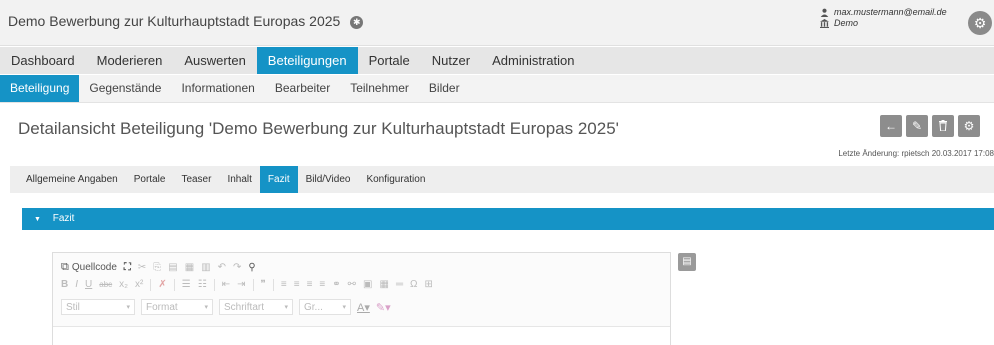 Image resolution: width=994 pixels, height=345 pixels. I want to click on tab-konfiguration: Konfiguration, so click(395, 179).